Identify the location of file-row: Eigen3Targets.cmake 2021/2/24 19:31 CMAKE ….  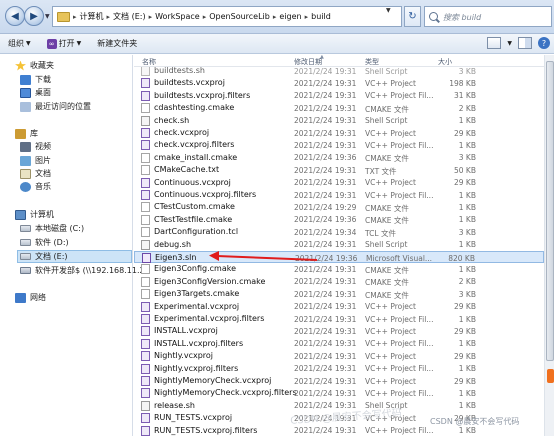
(339, 294).